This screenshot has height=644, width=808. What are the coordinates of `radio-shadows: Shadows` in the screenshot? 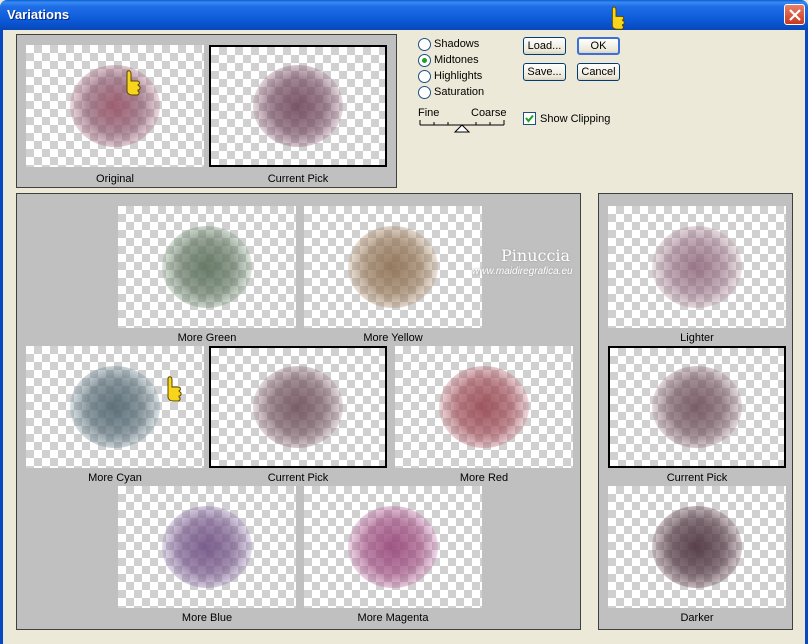 It's located at (448, 44).